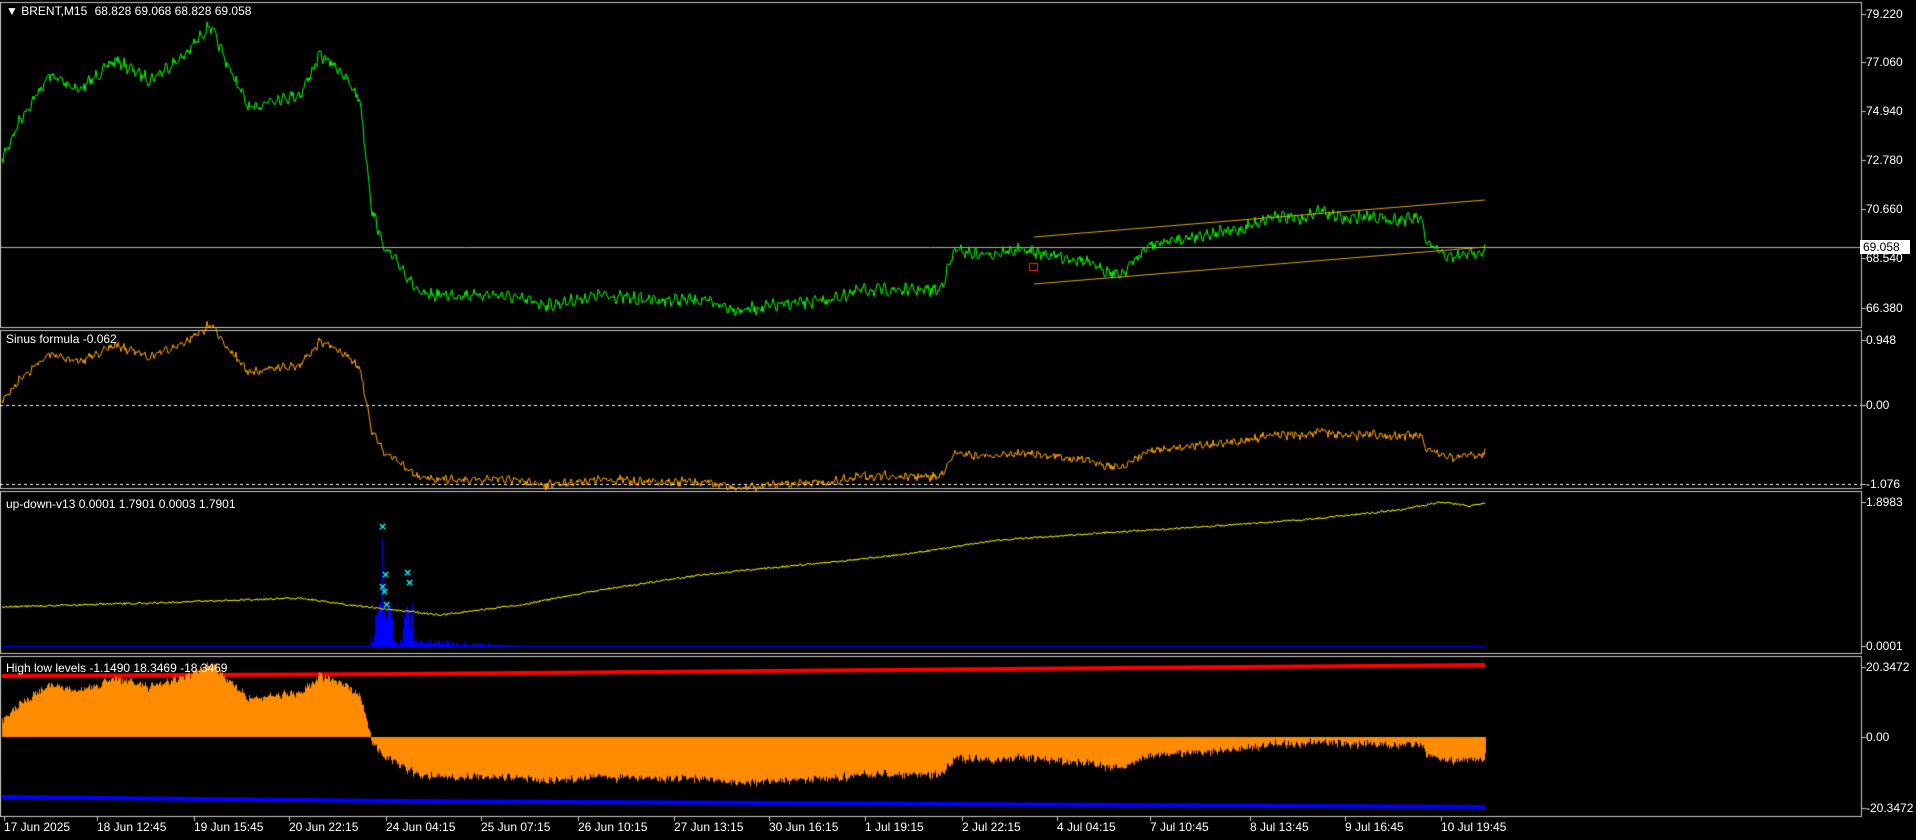  What do you see at coordinates (1884, 502) in the screenshot?
I see `updown-tick-top: 1.8983` at bounding box center [1884, 502].